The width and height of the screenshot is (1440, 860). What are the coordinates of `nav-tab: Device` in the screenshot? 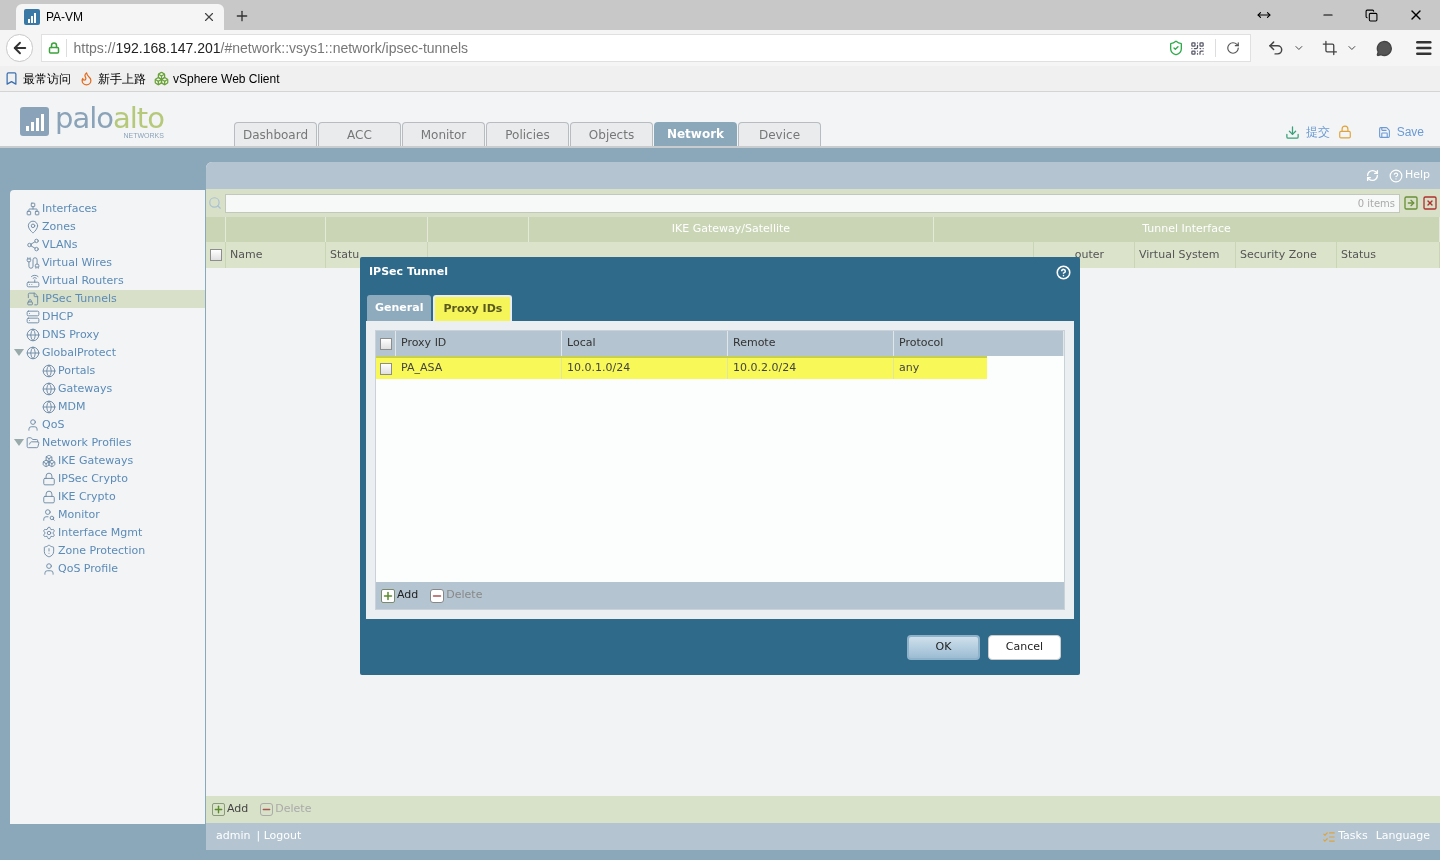 It's located at (779, 134).